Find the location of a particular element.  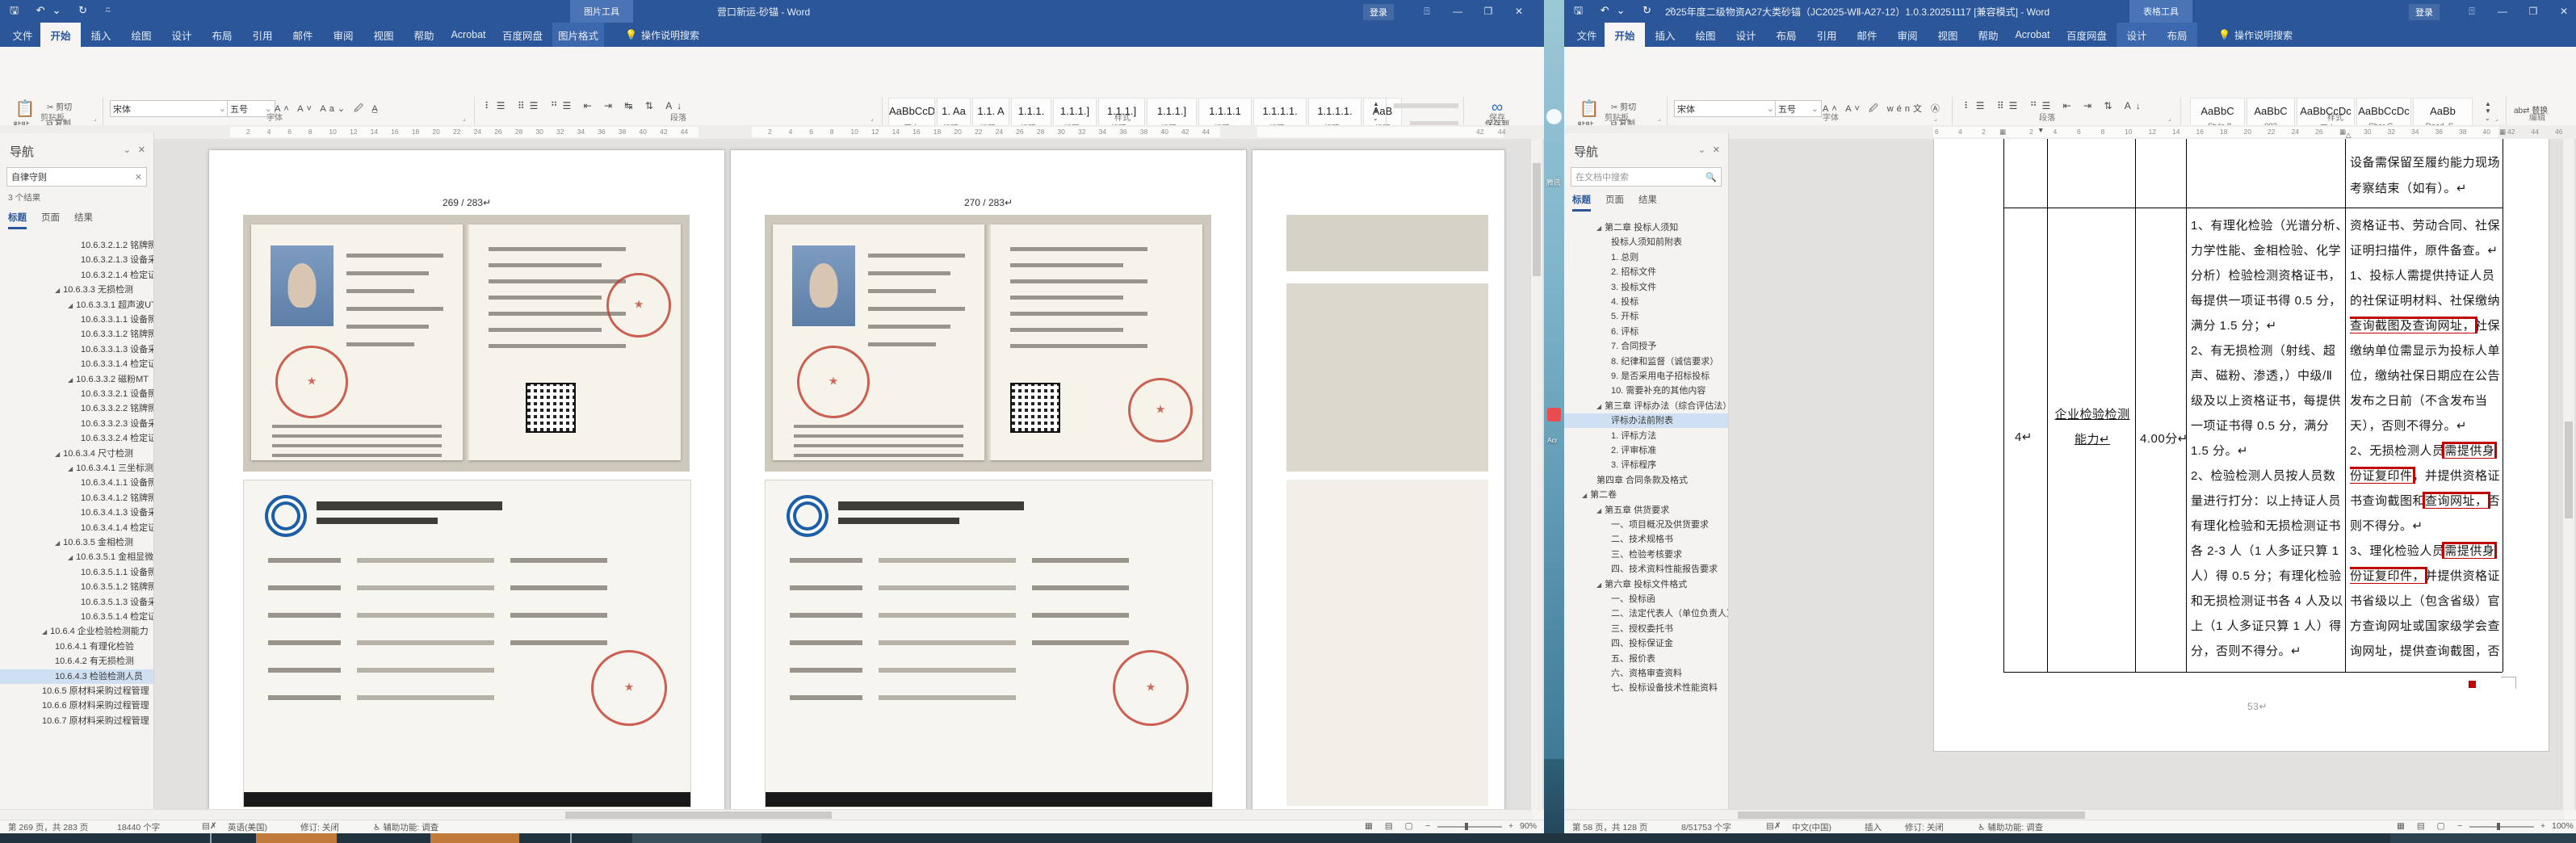

nav-item: 10.6.3.3.1.2 铭牌照片 is located at coordinates (76, 334).